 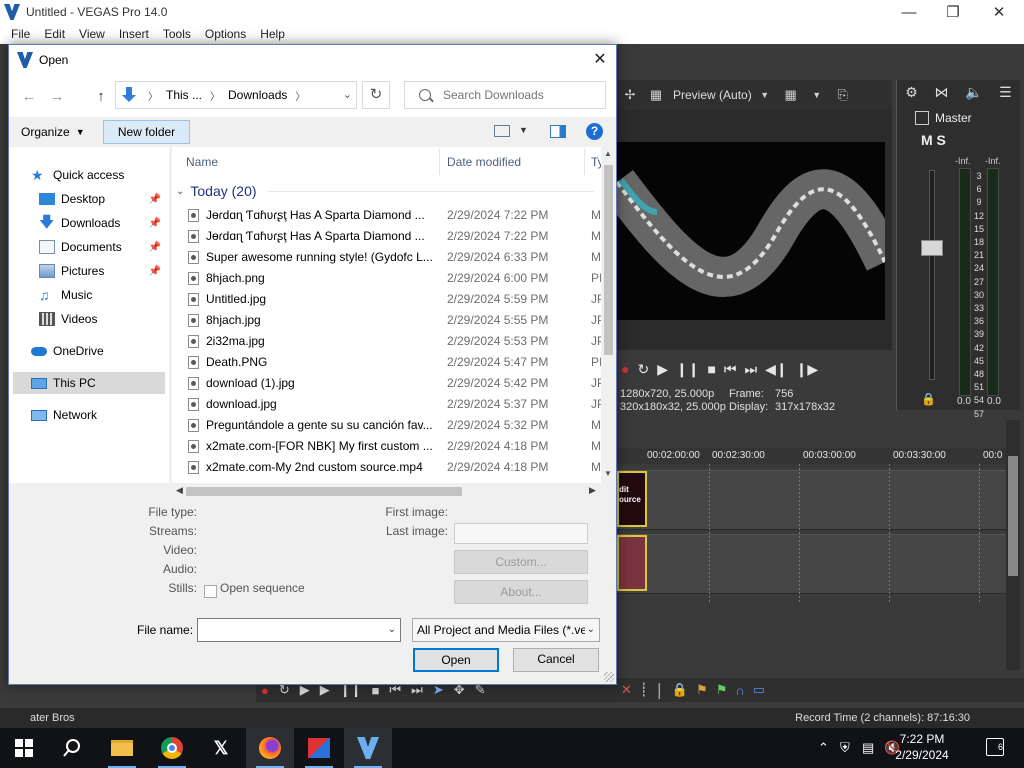 I want to click on column-date-modified: Date modified, so click(x=484, y=162).